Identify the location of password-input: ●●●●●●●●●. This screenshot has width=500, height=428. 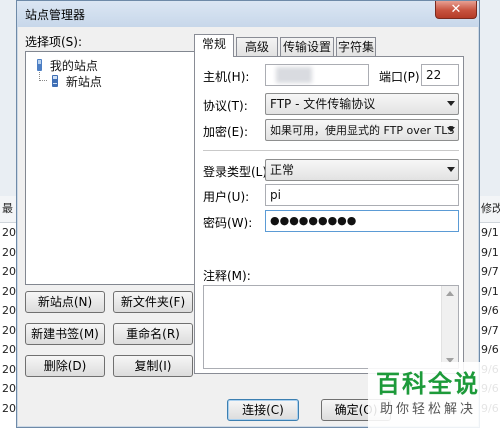
(362, 221).